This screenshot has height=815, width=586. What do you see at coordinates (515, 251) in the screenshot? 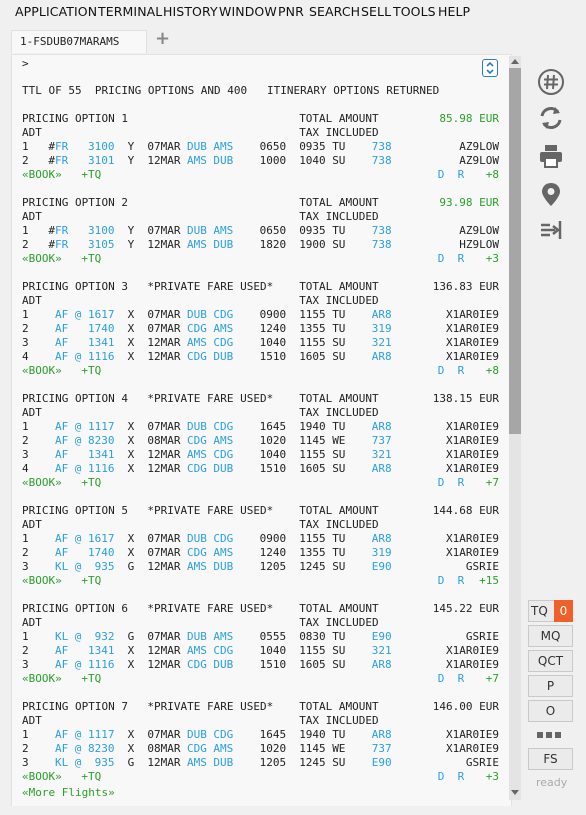
I see `scrollbar-thumb` at bounding box center [515, 251].